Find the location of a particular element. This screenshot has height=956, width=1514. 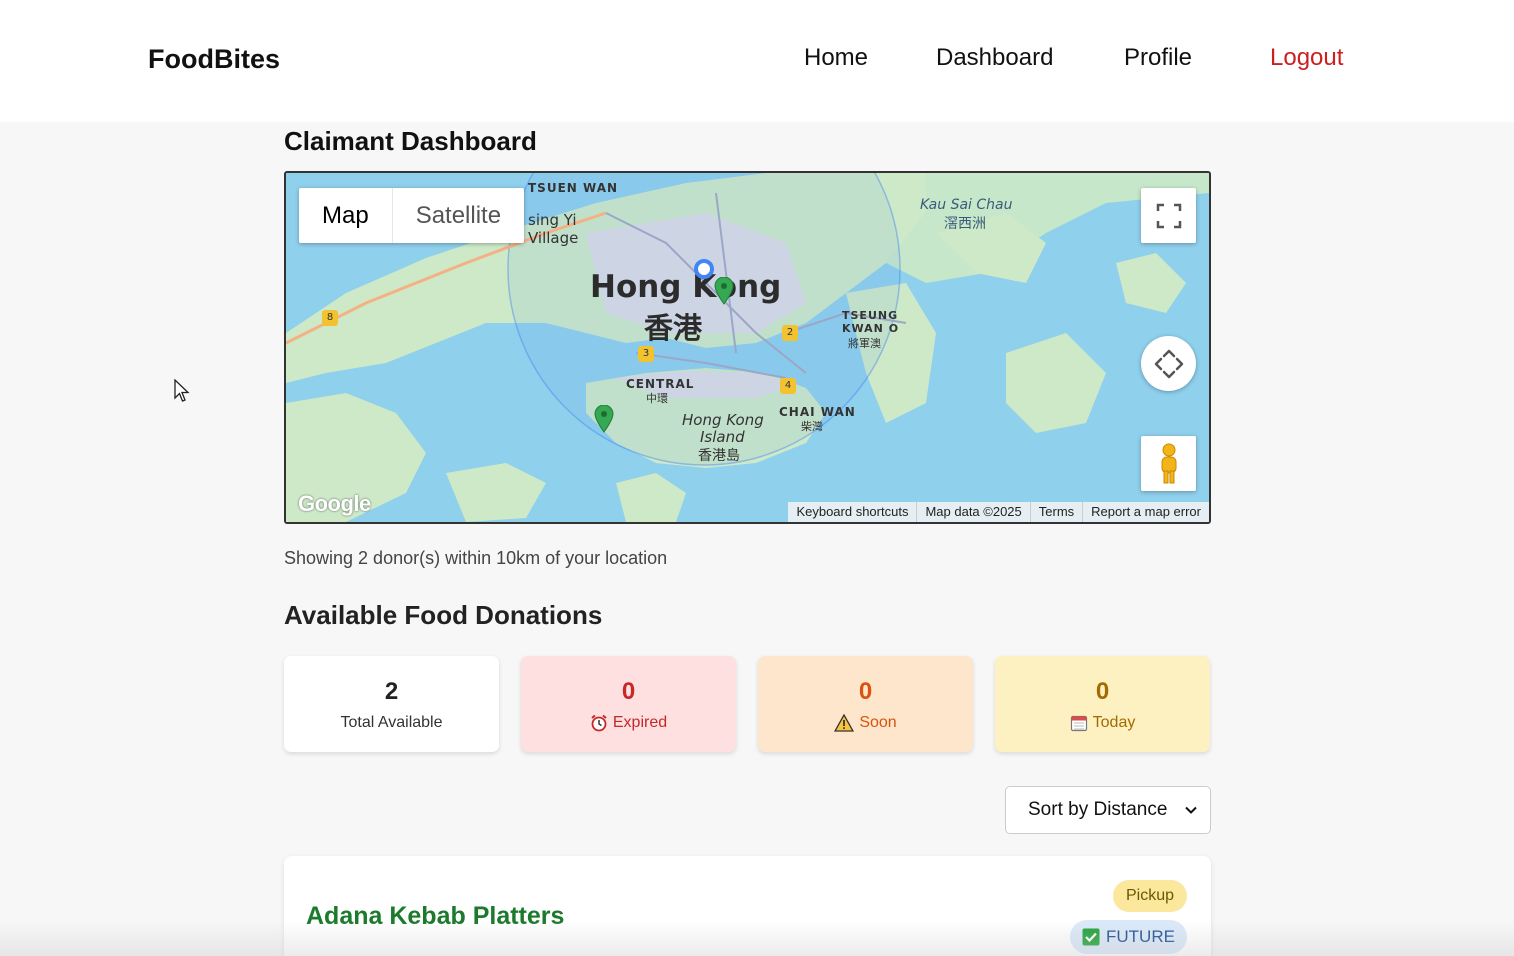

google-logo: Google is located at coordinates (334, 503).